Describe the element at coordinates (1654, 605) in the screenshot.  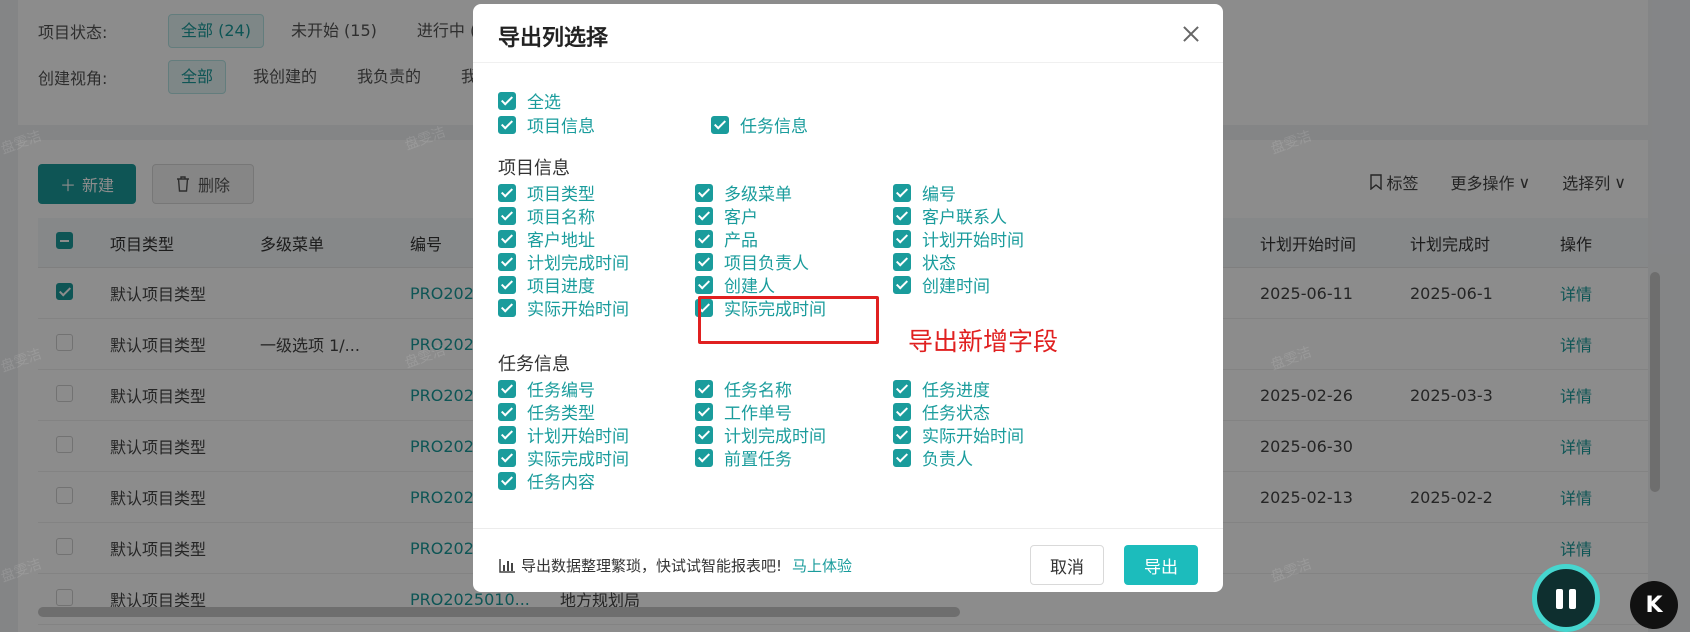
I see `app-logo: K` at that location.